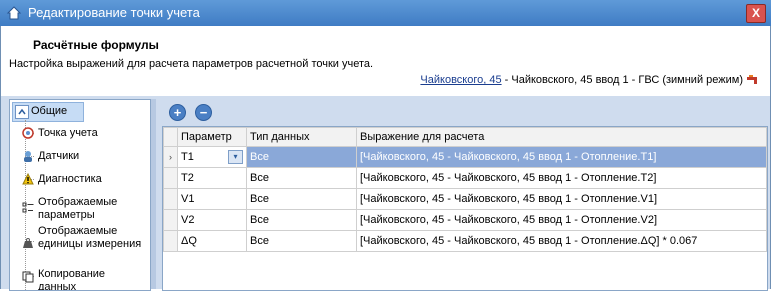  I want to click on toolbar: + −, so click(463, 112).